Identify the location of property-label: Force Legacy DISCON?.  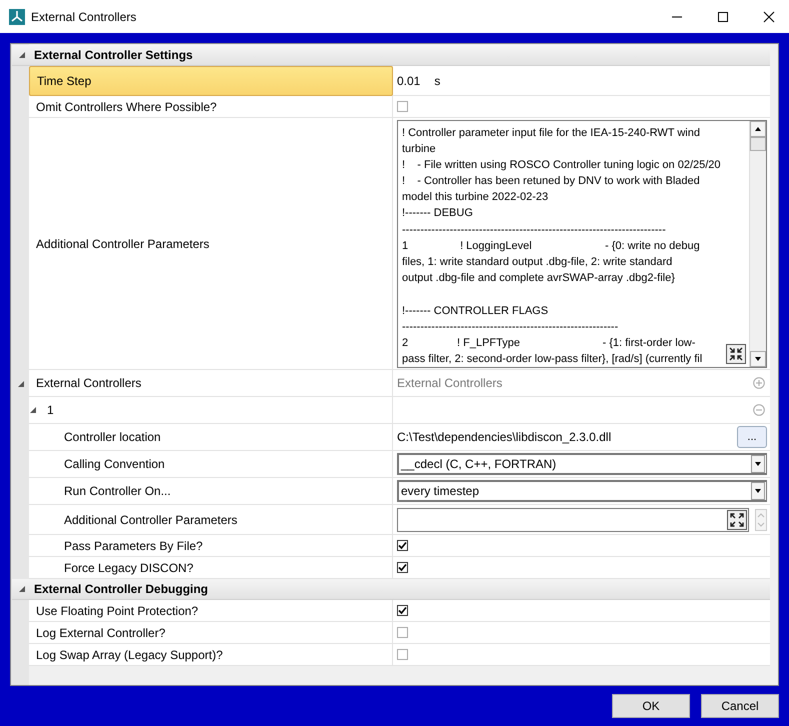
(211, 568).